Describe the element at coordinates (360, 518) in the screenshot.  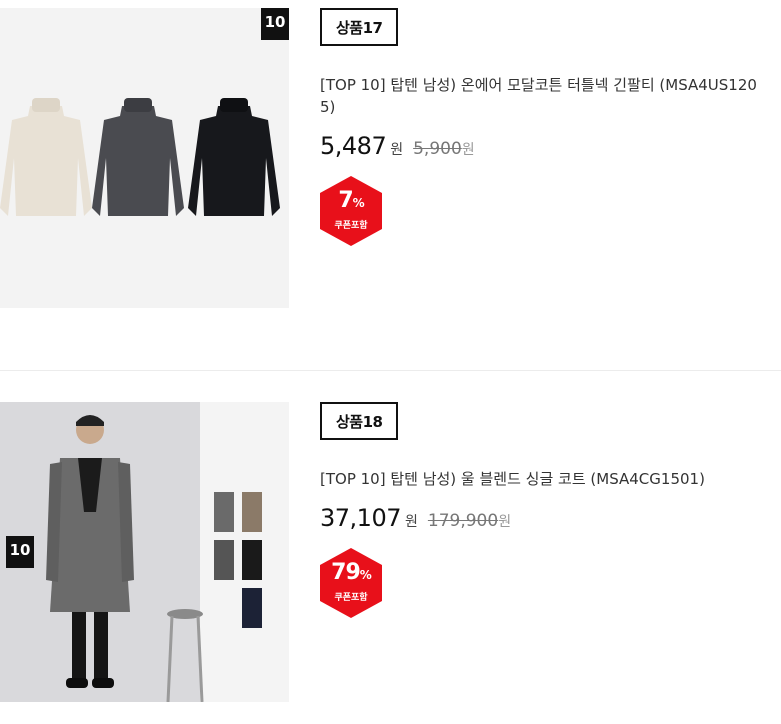
I see `sale-price: 37,107` at that location.